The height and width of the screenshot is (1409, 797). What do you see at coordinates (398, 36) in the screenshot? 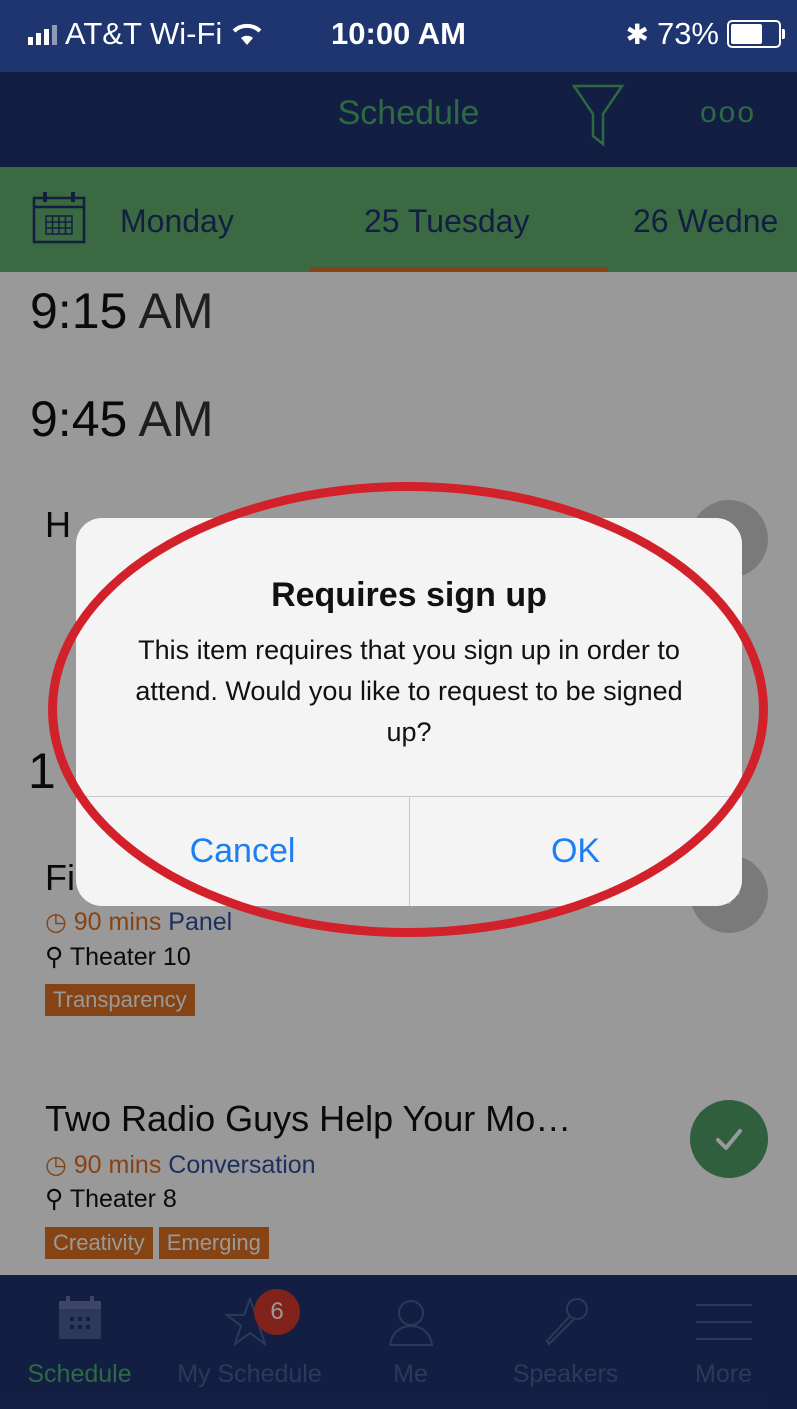
I see `status-bar: AT&T Wi-Fi 10:00 AM ✱ 73%` at bounding box center [398, 36].